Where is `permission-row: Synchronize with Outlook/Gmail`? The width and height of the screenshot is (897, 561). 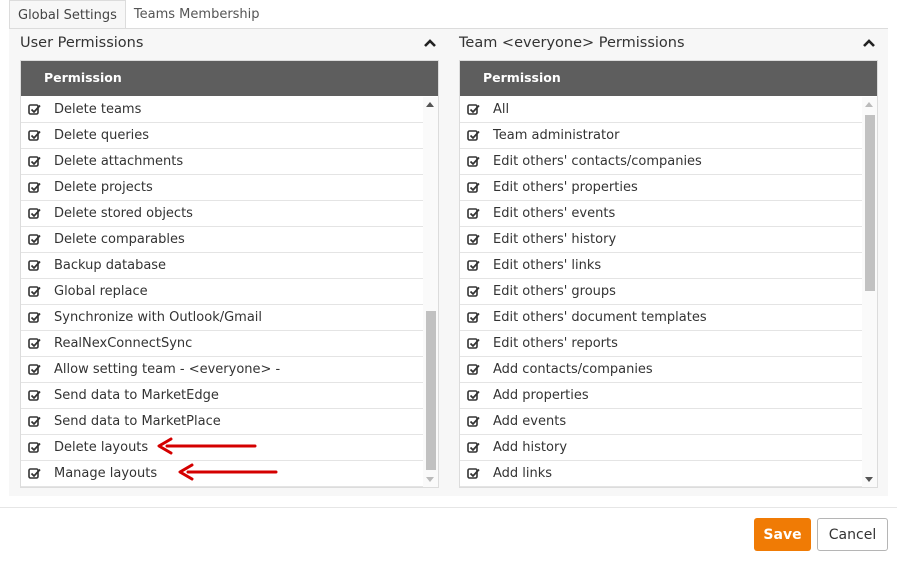 permission-row: Synchronize with Outlook/Gmail is located at coordinates (222, 318).